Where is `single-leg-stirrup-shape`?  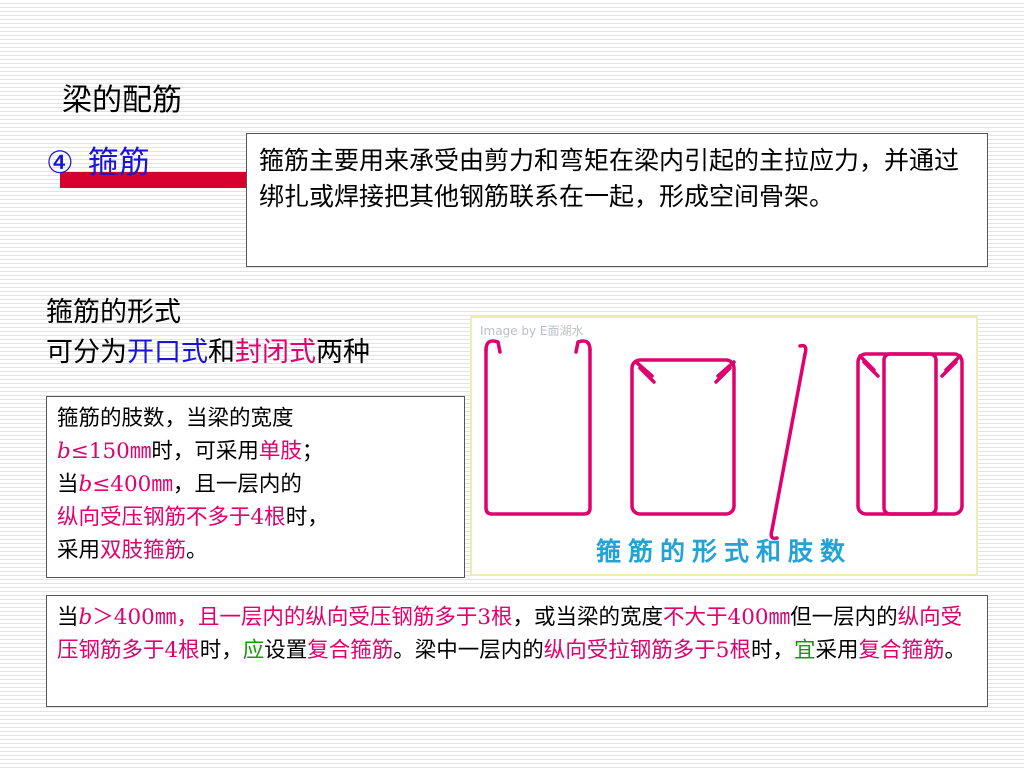
single-leg-stirrup-shape is located at coordinates (788, 442).